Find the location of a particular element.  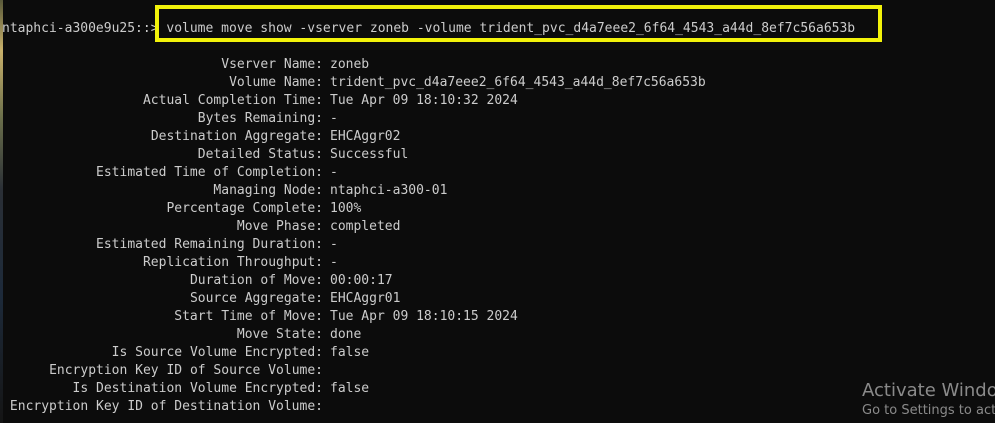

field-label: Source Aggregate: is located at coordinates (256, 298).